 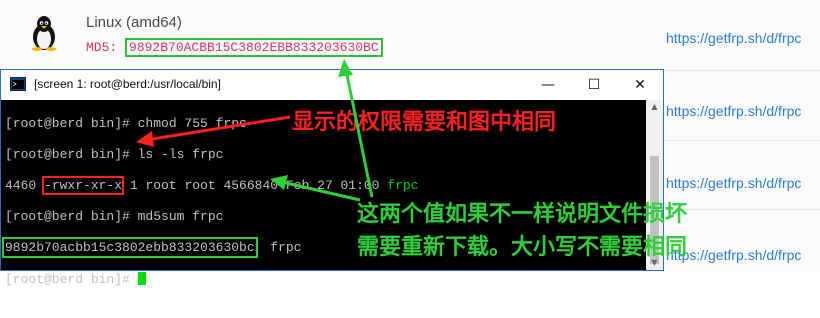 What do you see at coordinates (83, 185) in the screenshot?
I see `permission-string: -rwxr-xr-x` at bounding box center [83, 185].